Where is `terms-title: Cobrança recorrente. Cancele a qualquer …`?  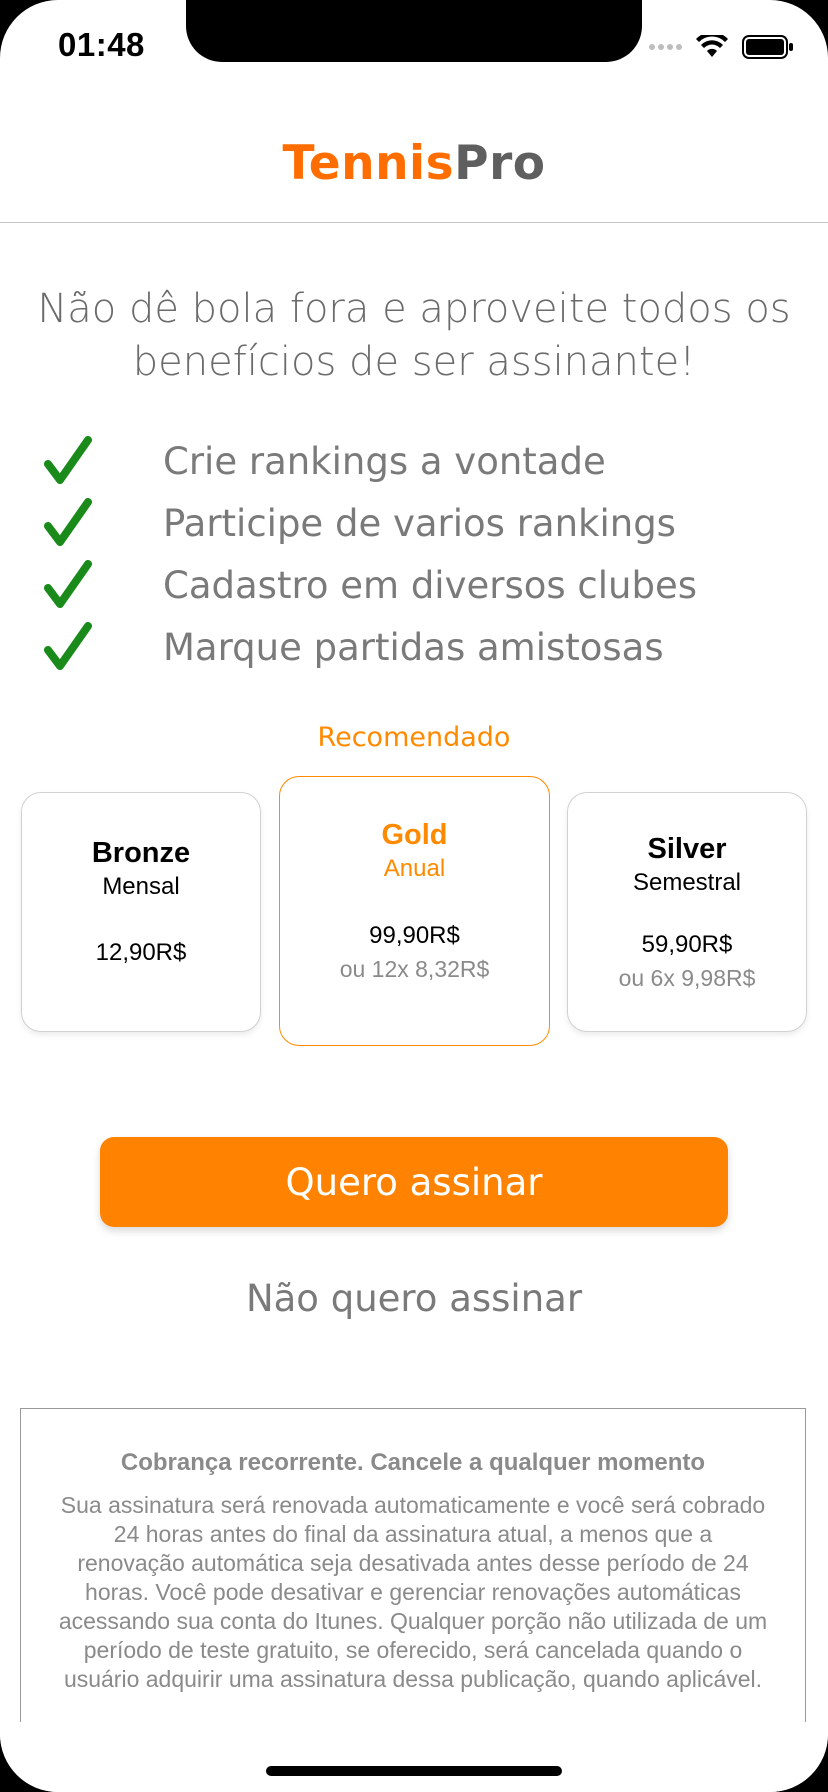
terms-title: Cobrança recorrente. Cancele a qualquer … is located at coordinates (413, 1462).